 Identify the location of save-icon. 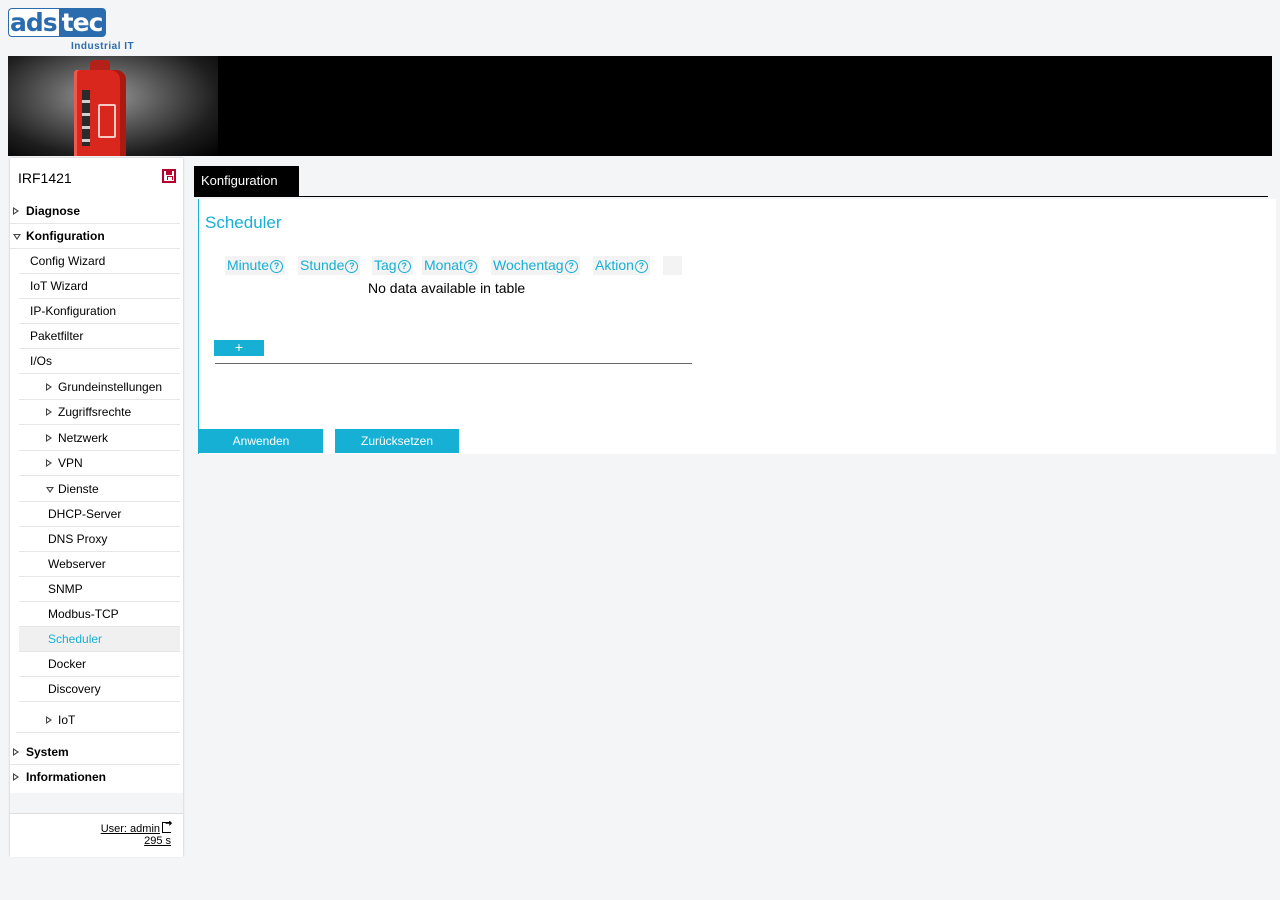
(169, 176).